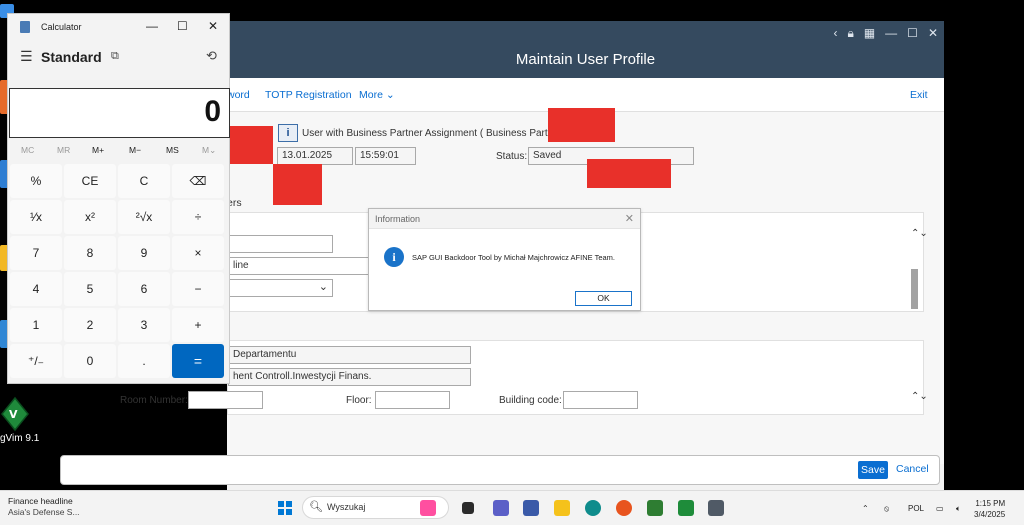 The width and height of the screenshot is (1024, 525). Describe the element at coordinates (468, 508) in the screenshot. I see `task-view-icon` at that location.